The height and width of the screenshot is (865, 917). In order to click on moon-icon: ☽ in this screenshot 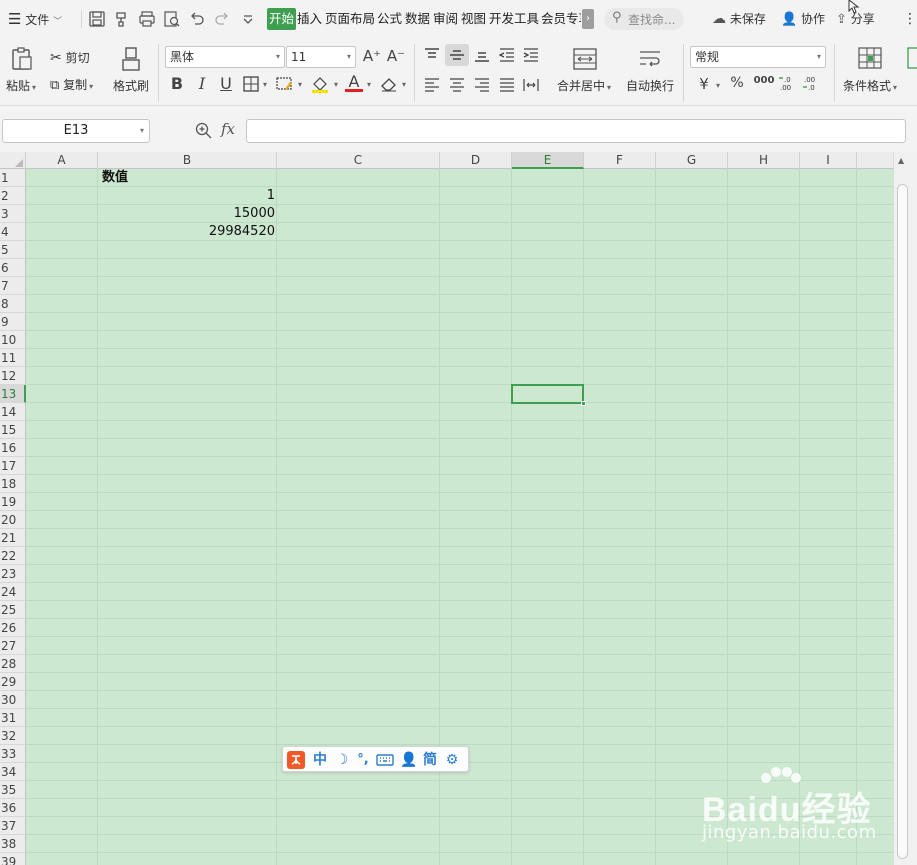, I will do `click(342, 760)`.